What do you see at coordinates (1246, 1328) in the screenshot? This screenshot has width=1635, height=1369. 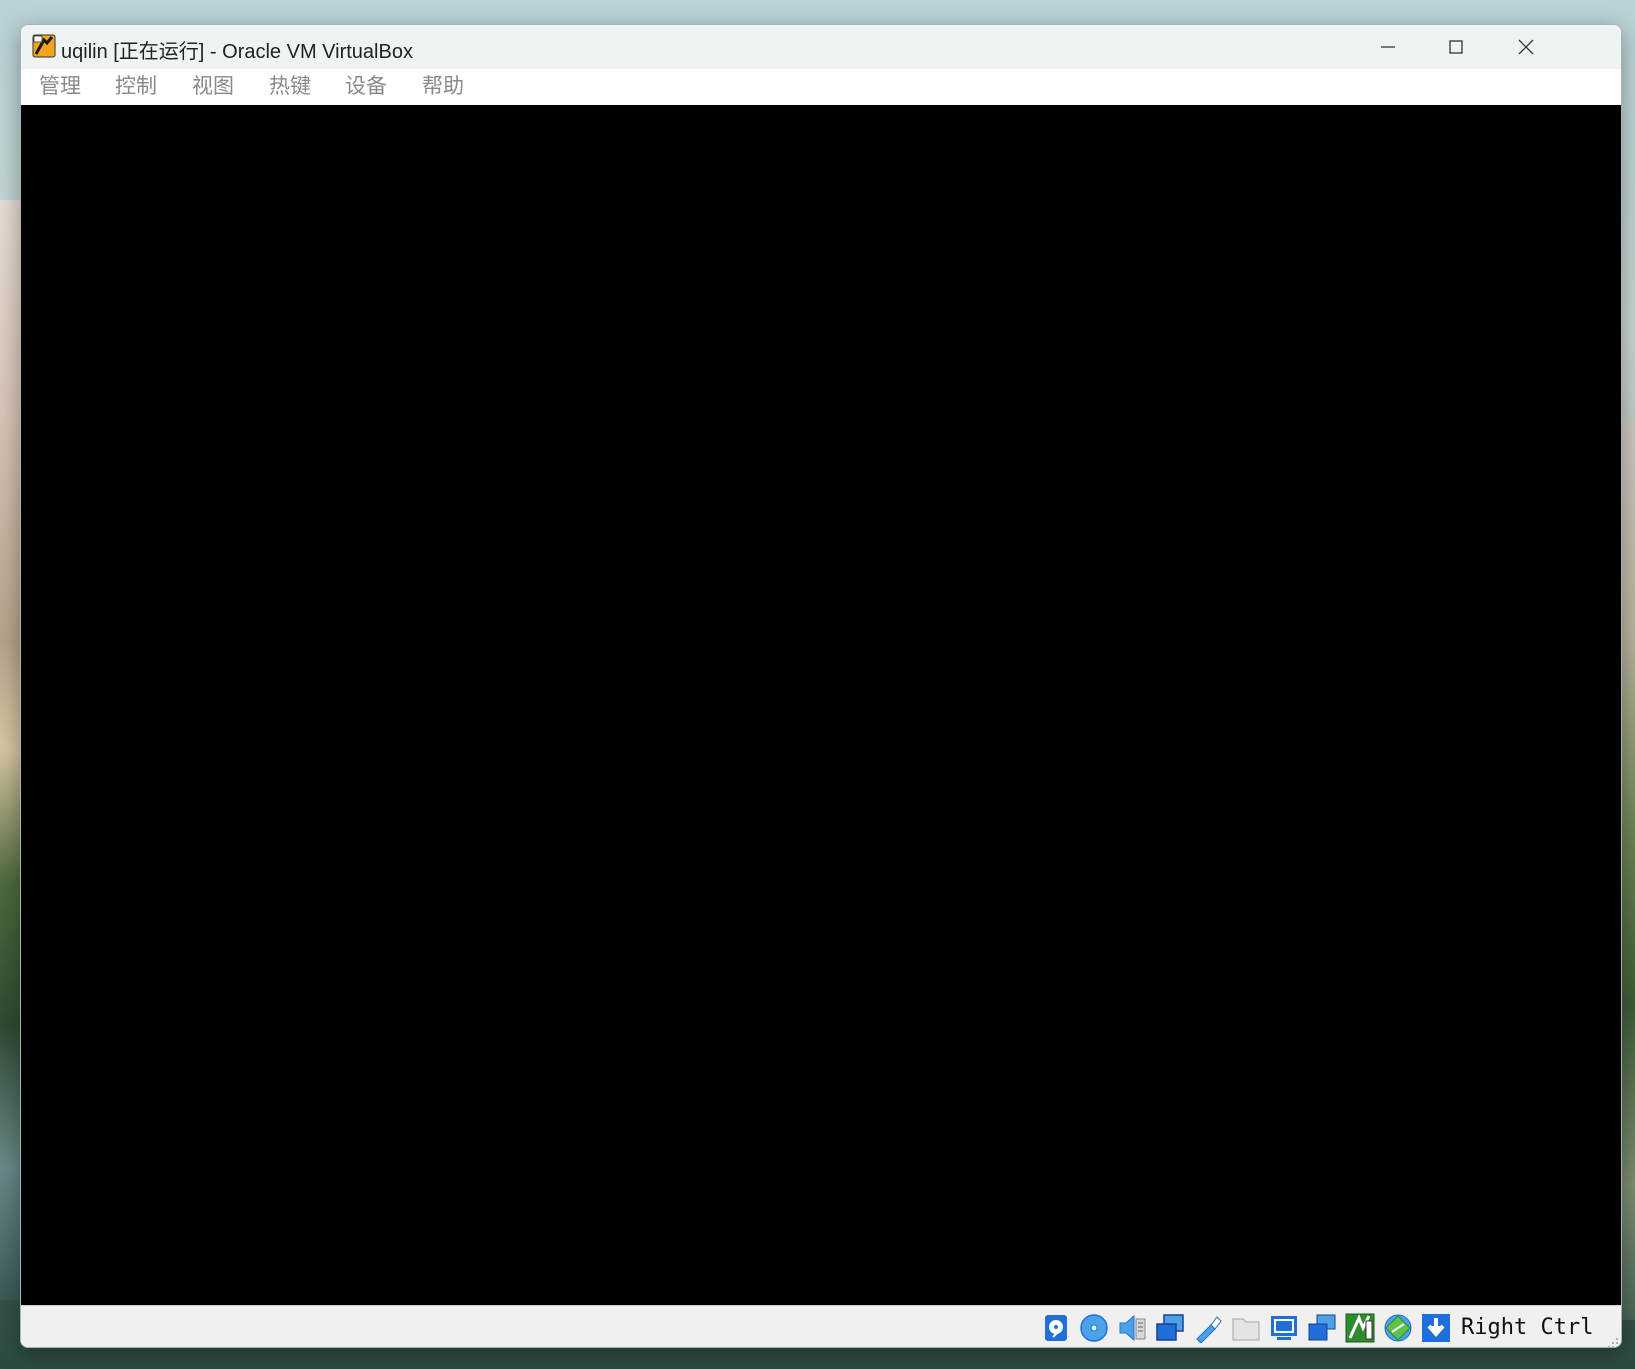 I see `shared-folders-icon` at bounding box center [1246, 1328].